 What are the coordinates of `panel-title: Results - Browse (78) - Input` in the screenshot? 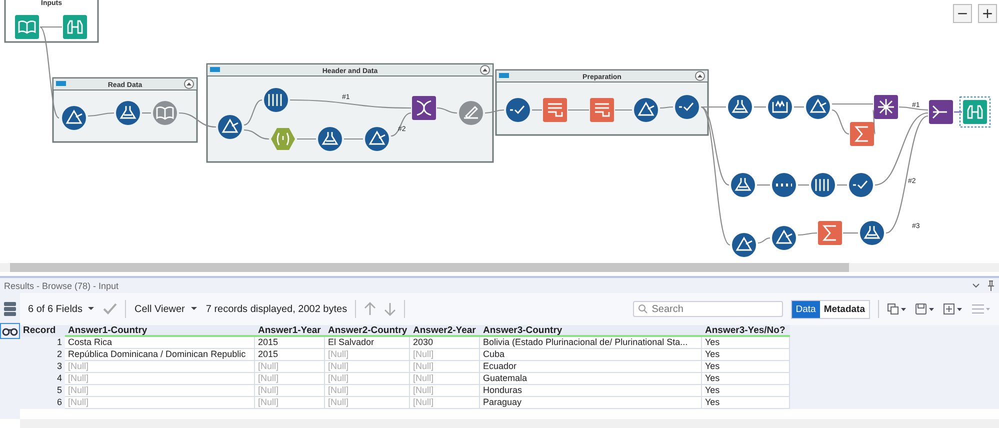 It's located at (62, 285).